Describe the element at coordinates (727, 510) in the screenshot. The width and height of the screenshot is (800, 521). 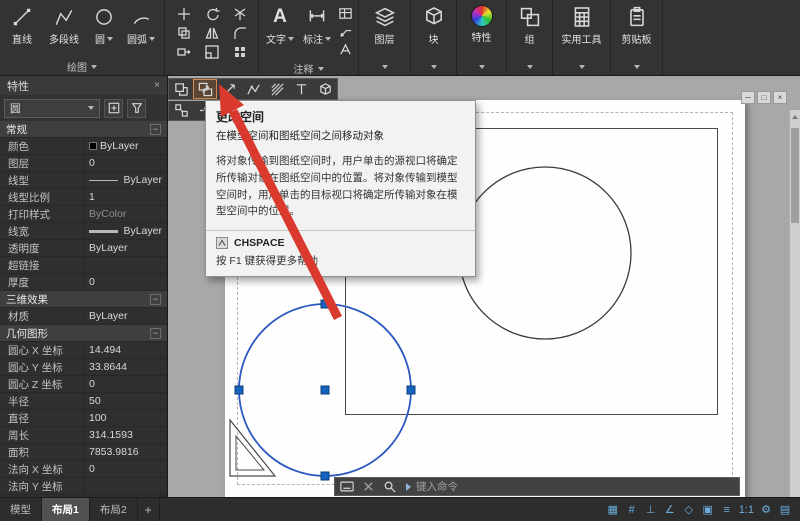
I see `lineweight-display-icon: ≡` at that location.